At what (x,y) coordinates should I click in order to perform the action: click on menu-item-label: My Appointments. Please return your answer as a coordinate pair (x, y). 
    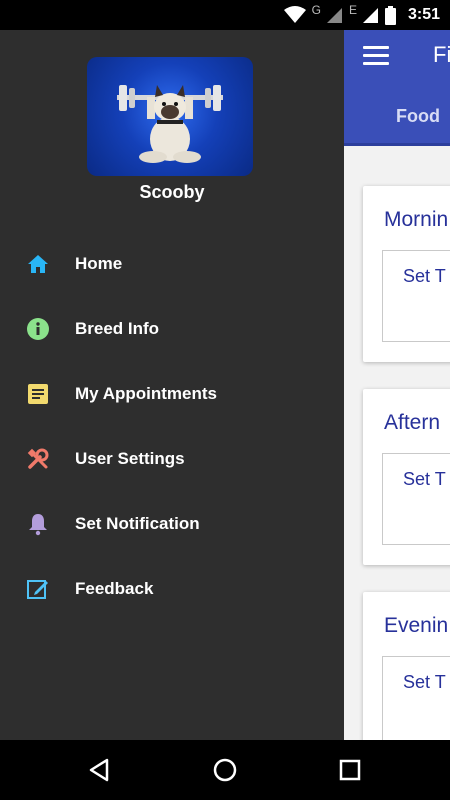
    Looking at the image, I should click on (146, 393).